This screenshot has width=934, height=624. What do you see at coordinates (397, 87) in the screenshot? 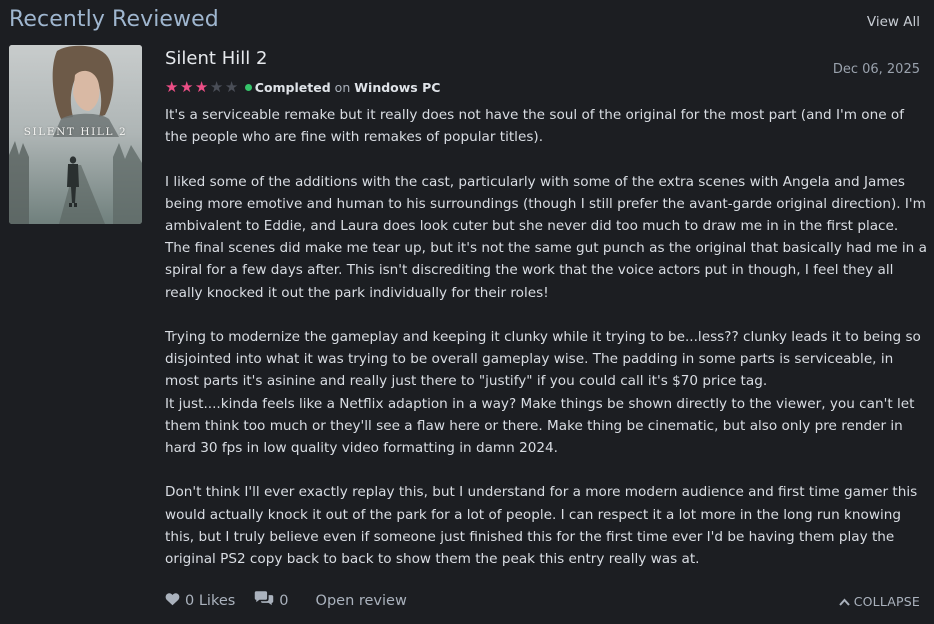
I see `platform: Windows PC` at bounding box center [397, 87].